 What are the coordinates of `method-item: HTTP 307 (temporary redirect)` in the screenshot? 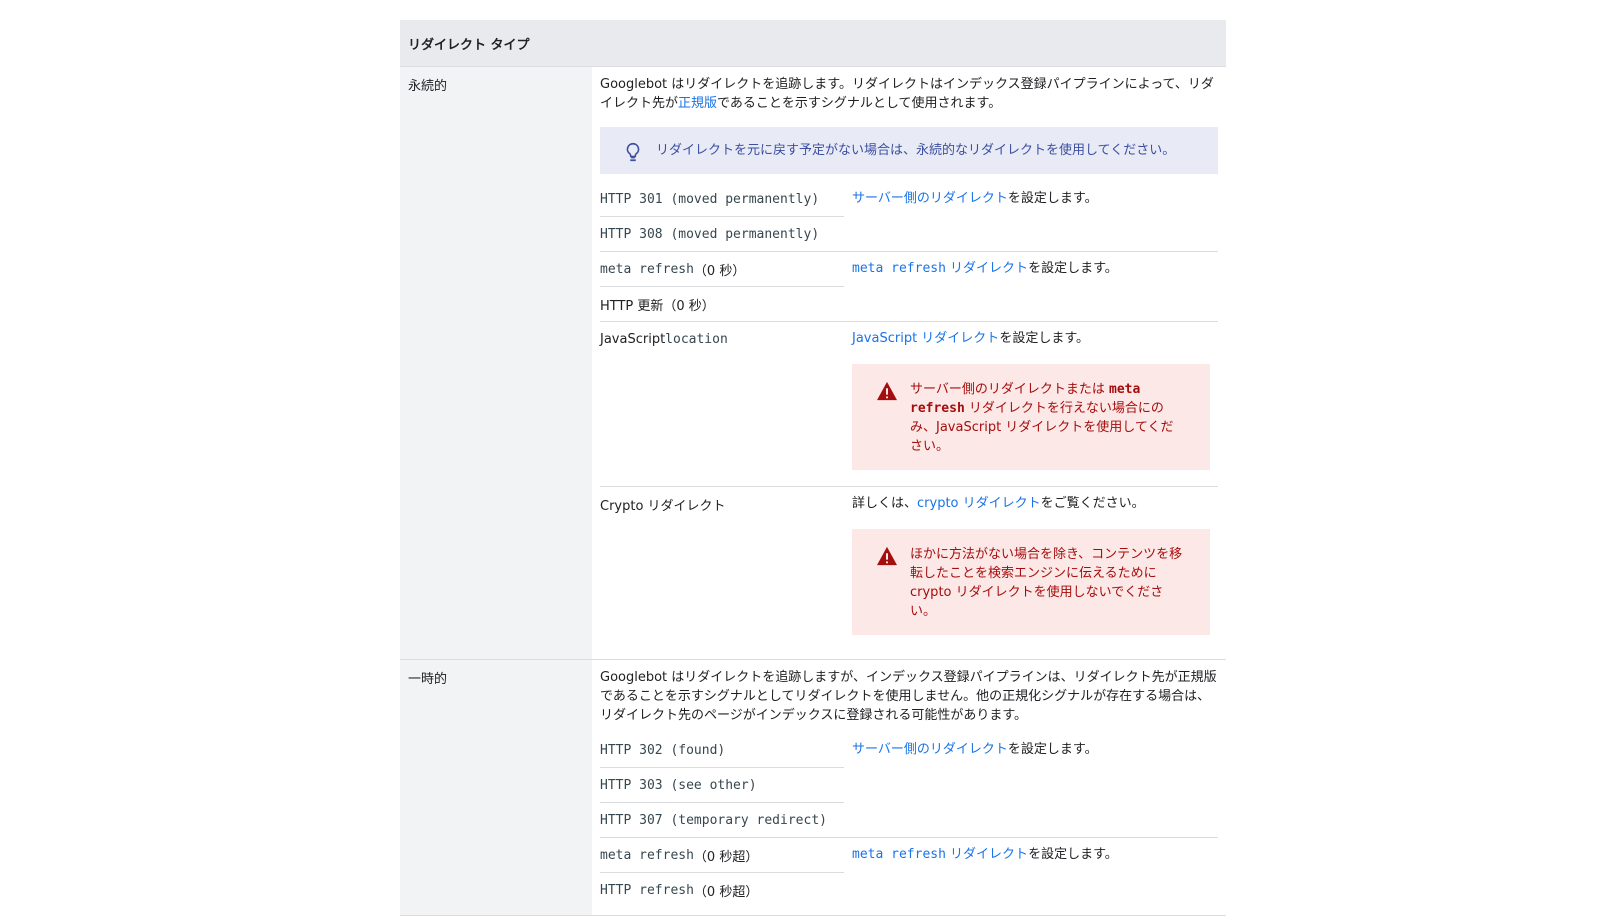 It's located at (713, 820).